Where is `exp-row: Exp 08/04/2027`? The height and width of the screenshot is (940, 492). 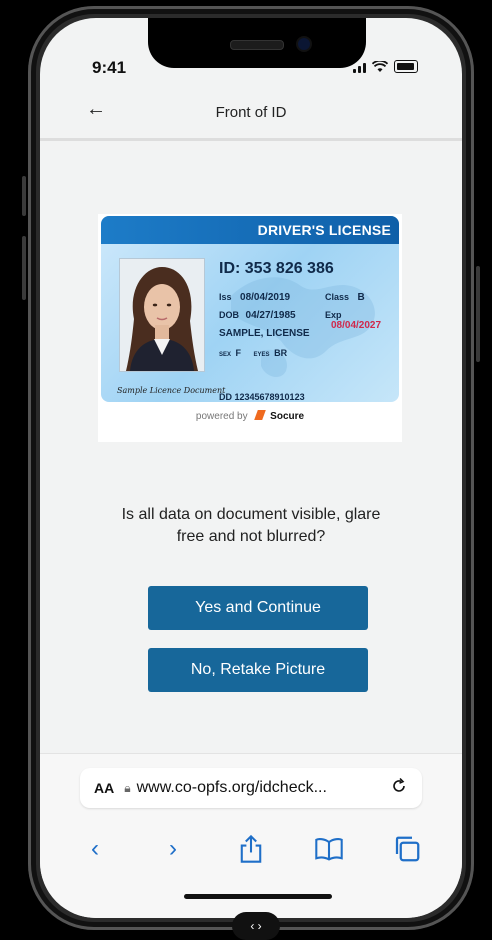
exp-row: Exp 08/04/2027 is located at coordinates (362, 320).